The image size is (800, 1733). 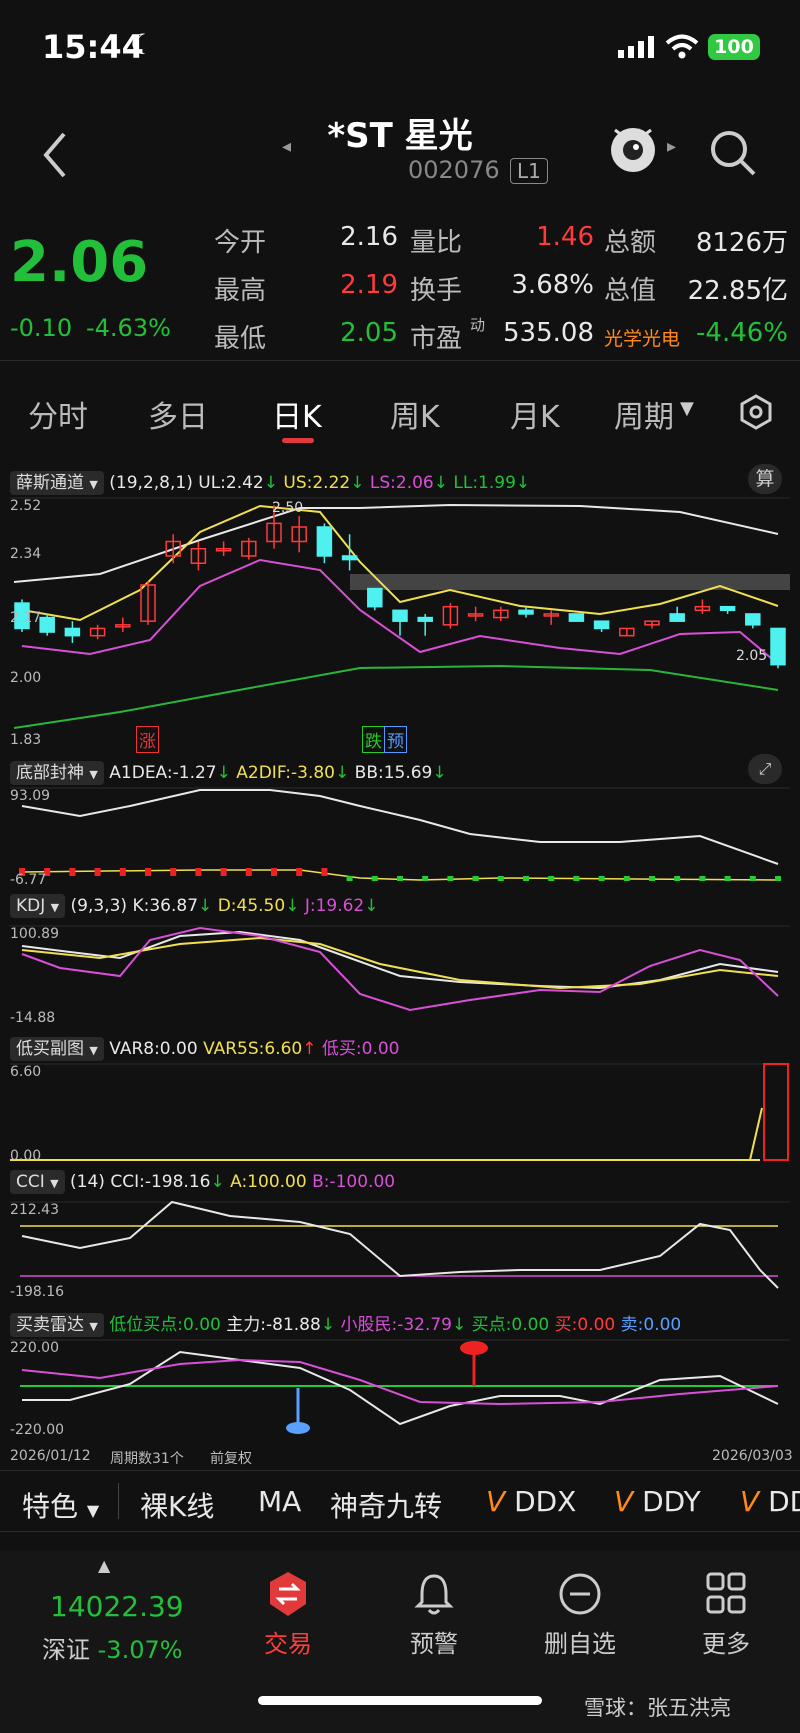 I want to click on var5s-spike, so click(x=756, y=1134).